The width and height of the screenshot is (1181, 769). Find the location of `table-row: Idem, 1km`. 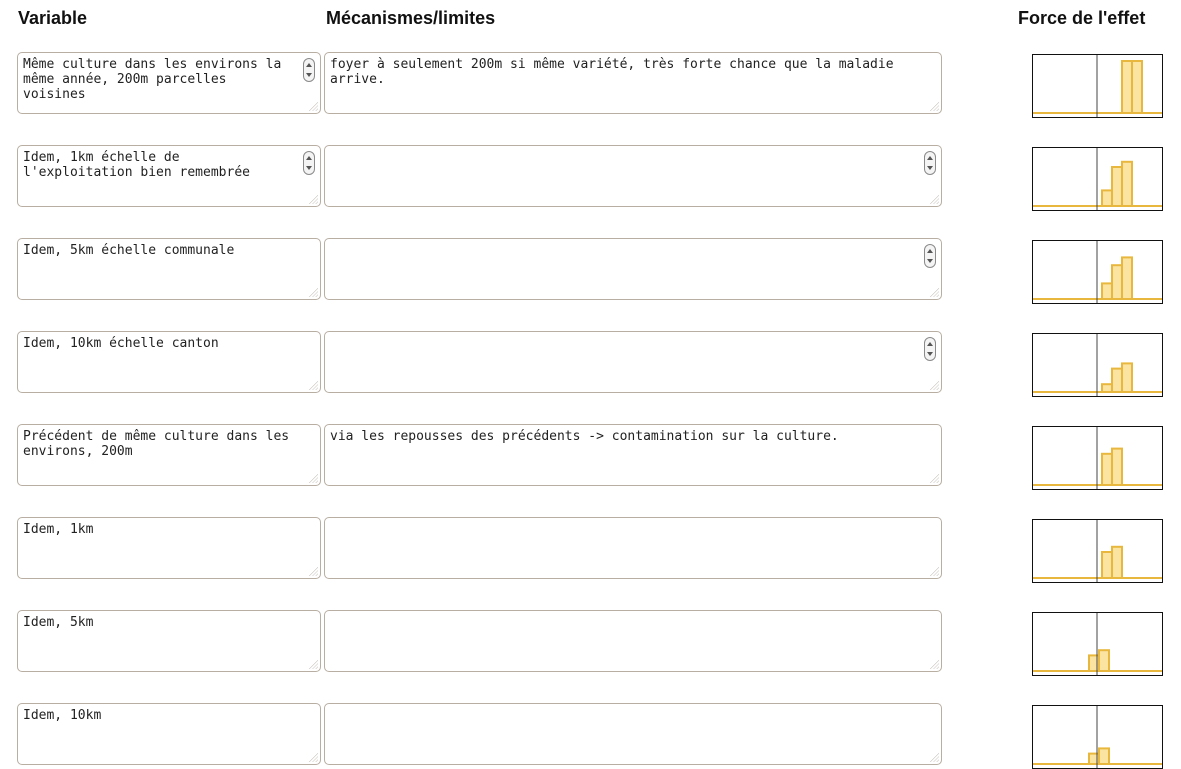

table-row: Idem, 1km is located at coordinates (590, 550).